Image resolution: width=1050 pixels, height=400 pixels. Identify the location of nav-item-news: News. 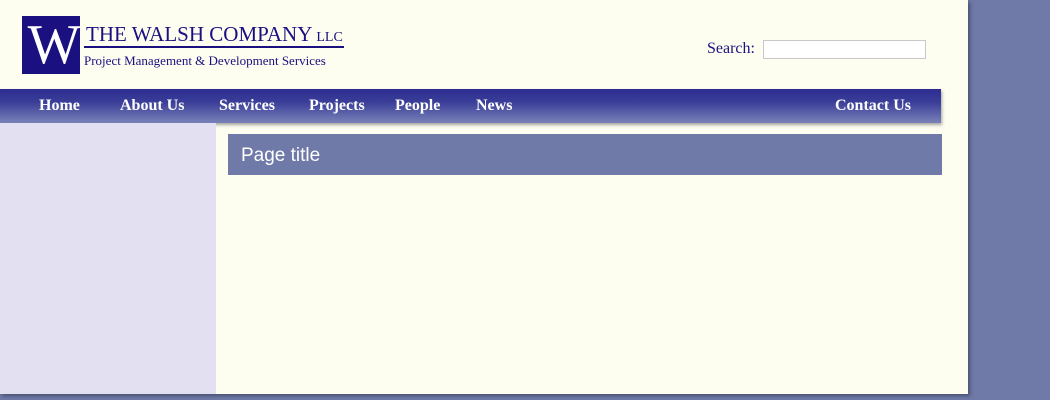
(494, 106).